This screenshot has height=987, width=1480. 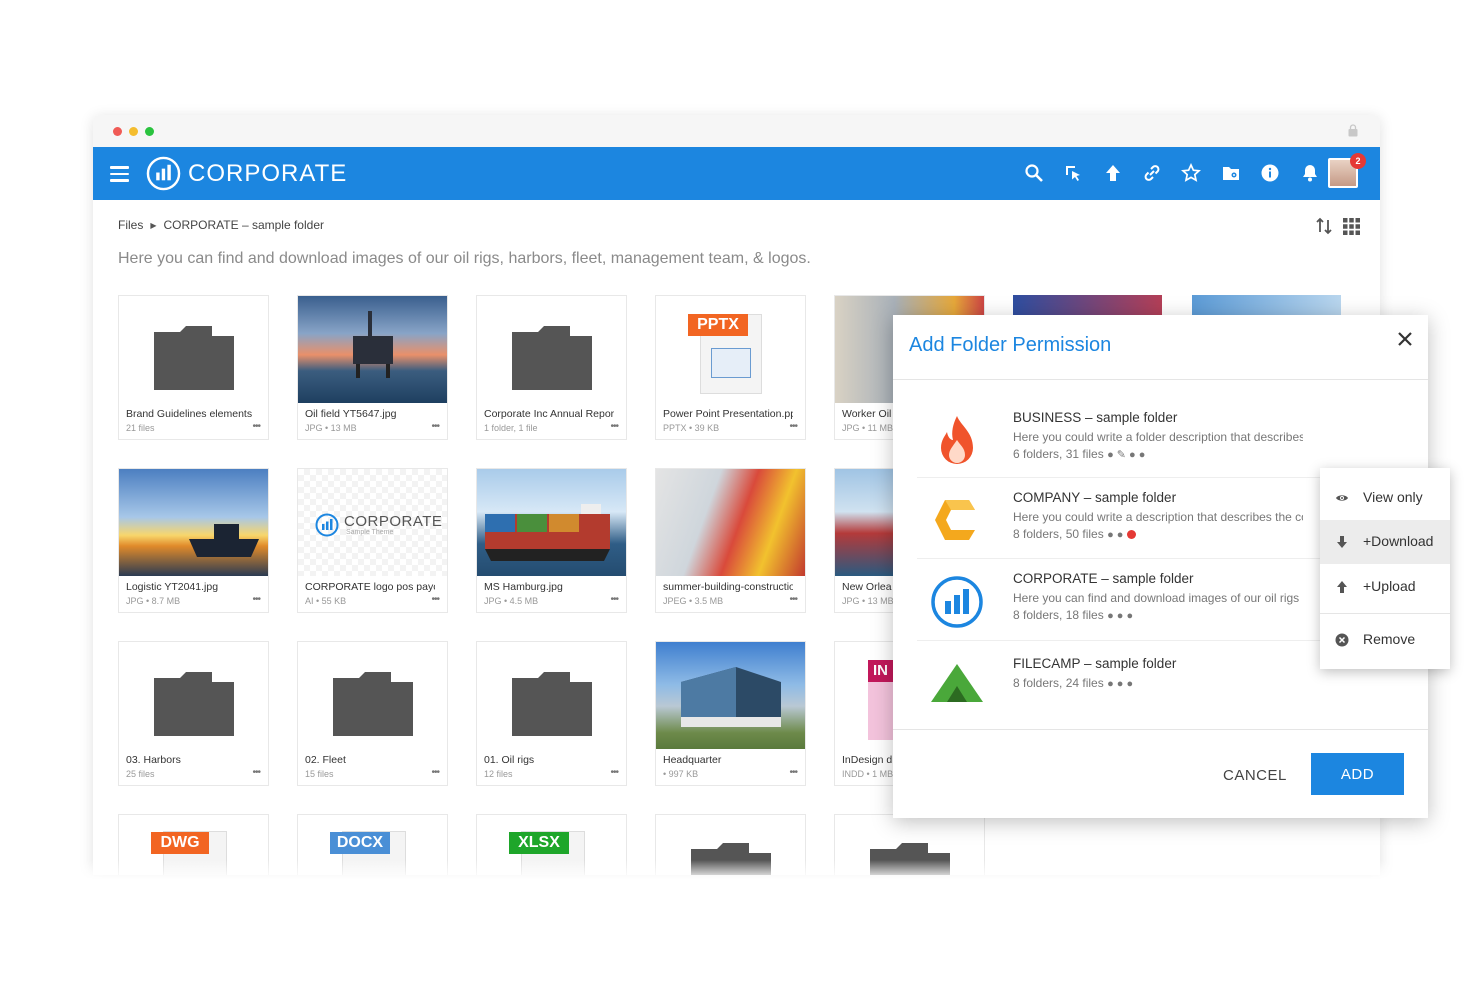 What do you see at coordinates (511, 428) in the screenshot?
I see `file-meta: 1 folder, 1 file` at bounding box center [511, 428].